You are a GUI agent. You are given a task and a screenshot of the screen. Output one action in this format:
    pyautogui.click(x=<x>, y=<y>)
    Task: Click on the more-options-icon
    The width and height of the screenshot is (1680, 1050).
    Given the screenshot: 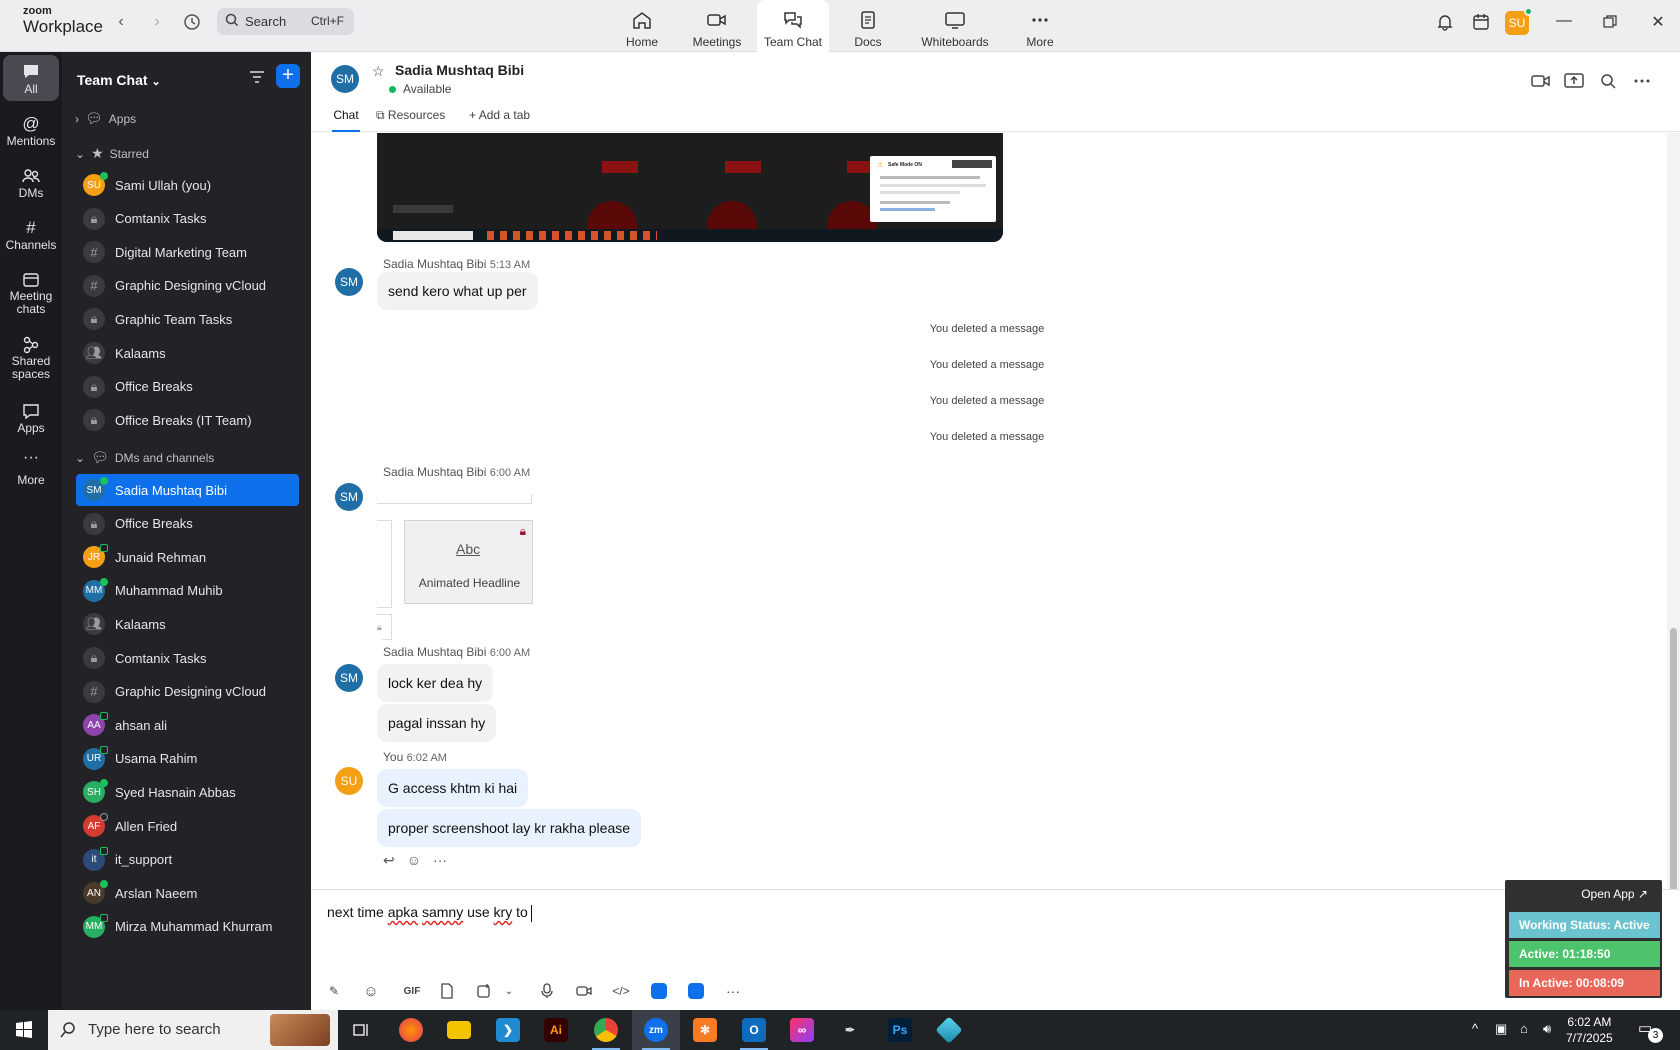 What is the action you would take?
    pyautogui.click(x=1642, y=81)
    